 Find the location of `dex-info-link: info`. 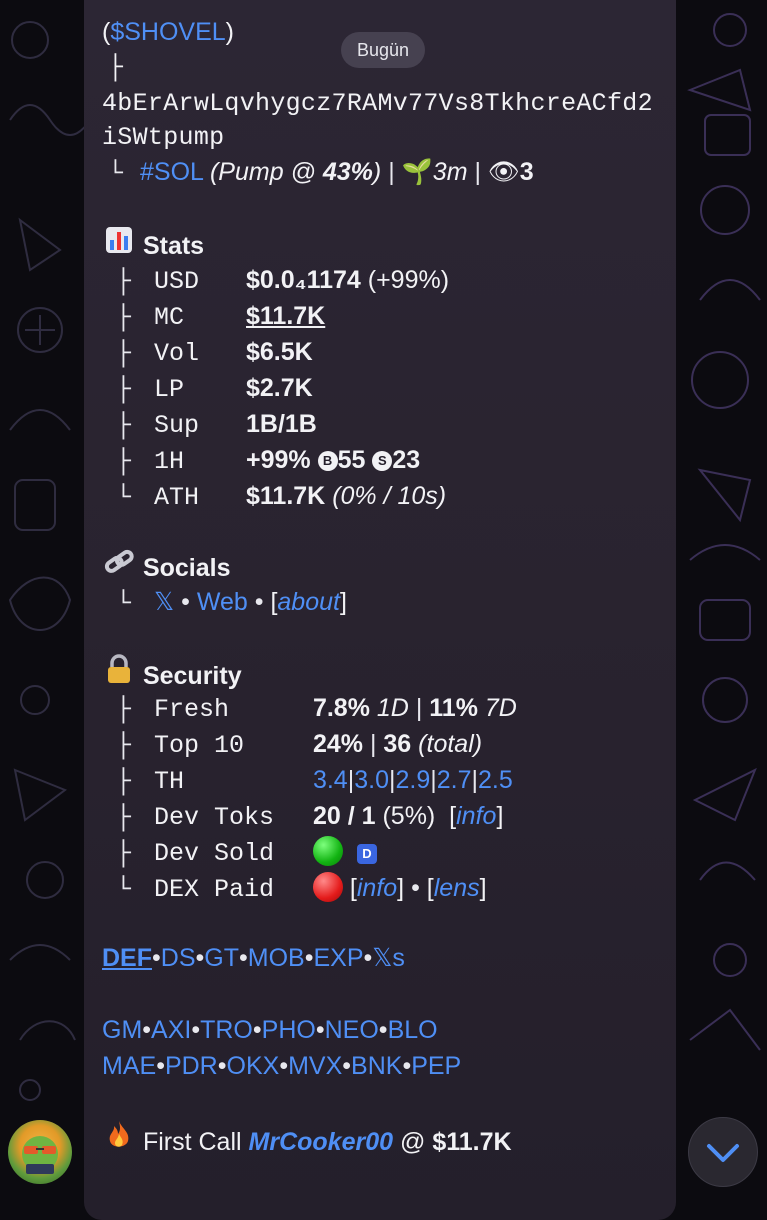

dex-info-link: info is located at coordinates (377, 888).